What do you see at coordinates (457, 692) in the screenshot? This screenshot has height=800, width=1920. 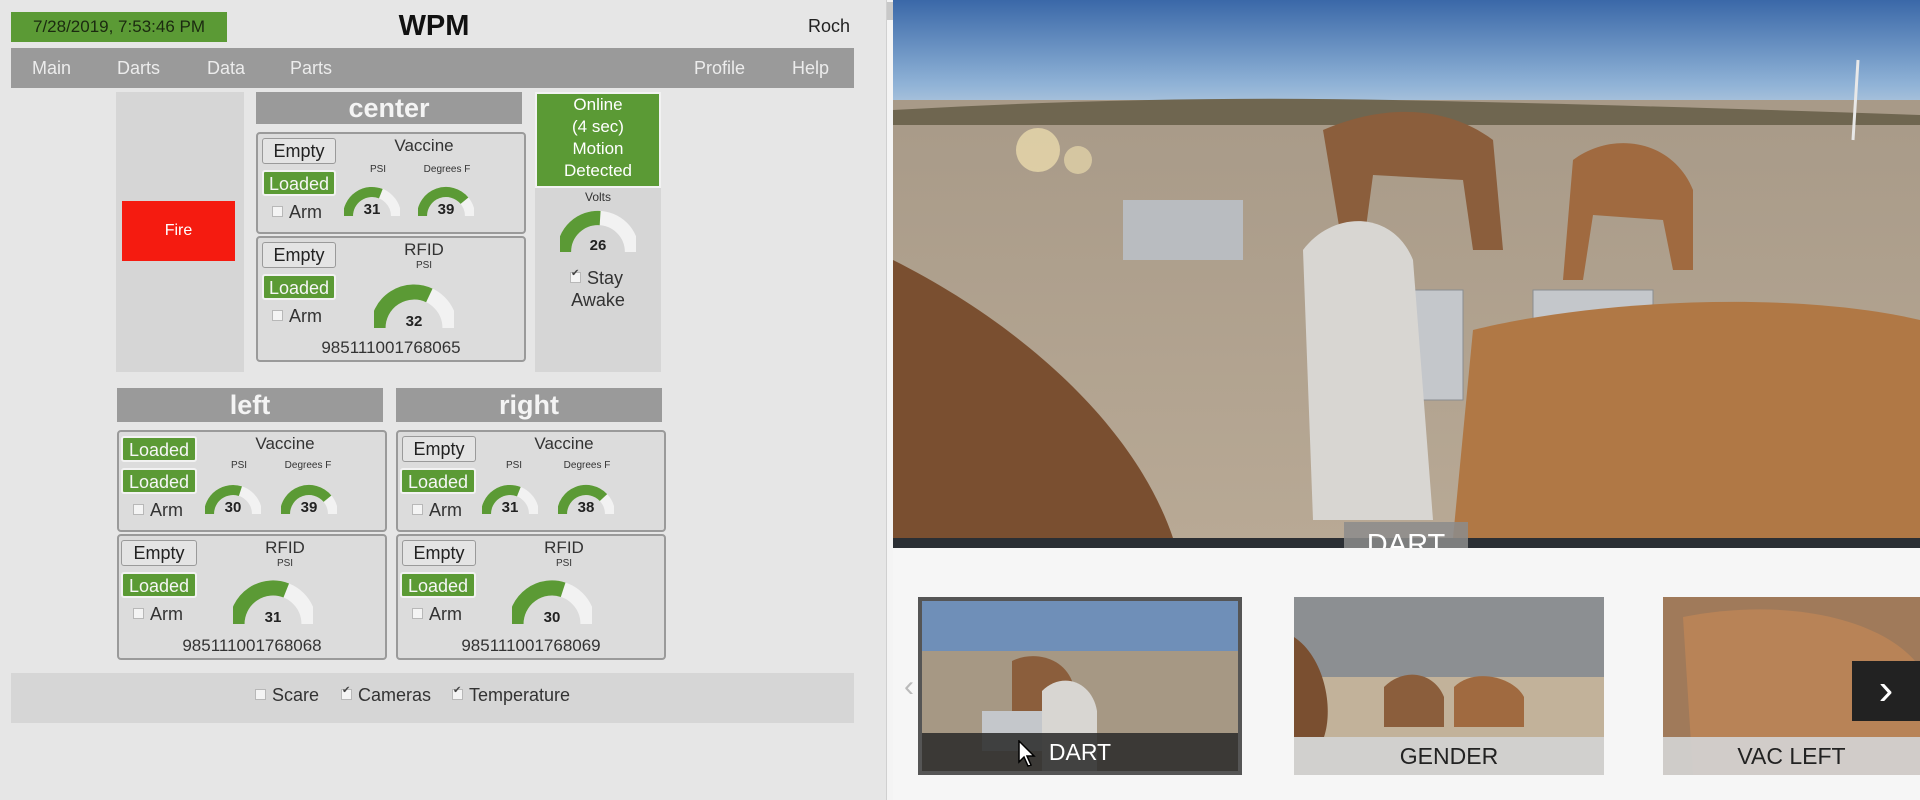 I see `temperature-checkbox` at bounding box center [457, 692].